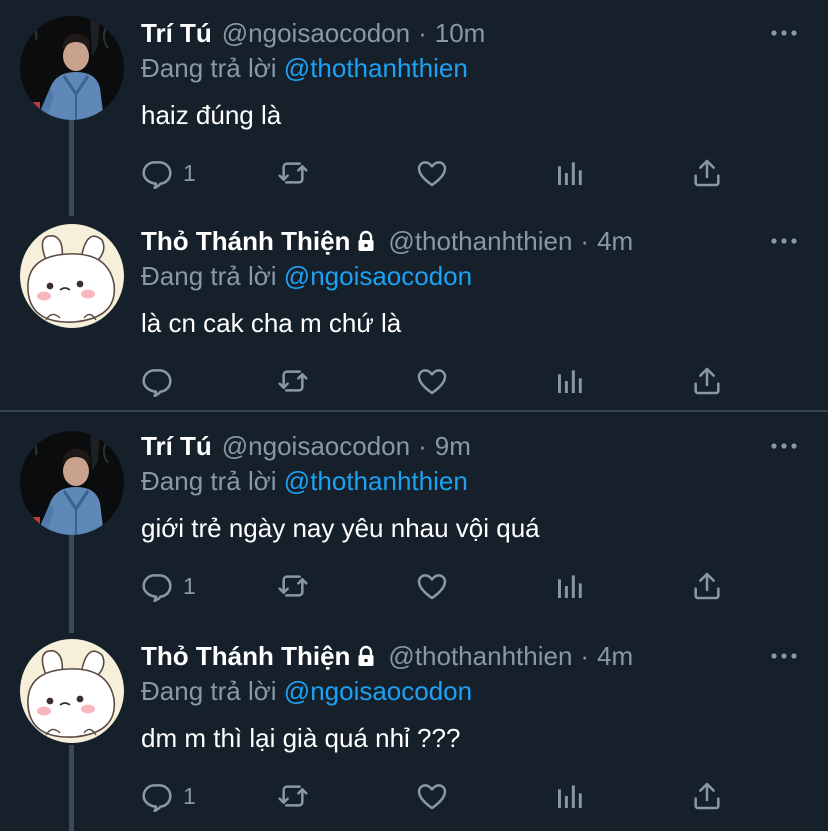  I want to click on timestamp: 10m, so click(460, 33).